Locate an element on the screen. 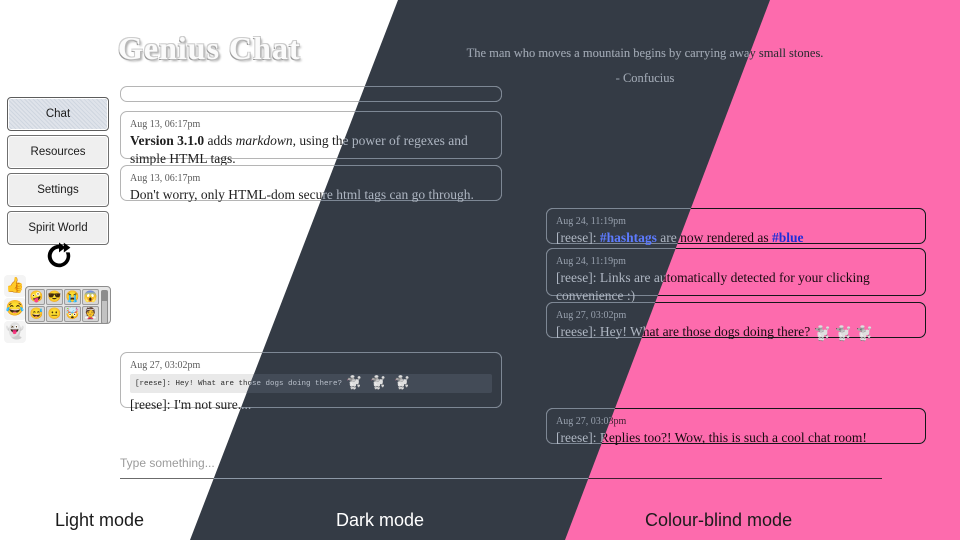  sidebar-item-resources: Resources is located at coordinates (58, 152).